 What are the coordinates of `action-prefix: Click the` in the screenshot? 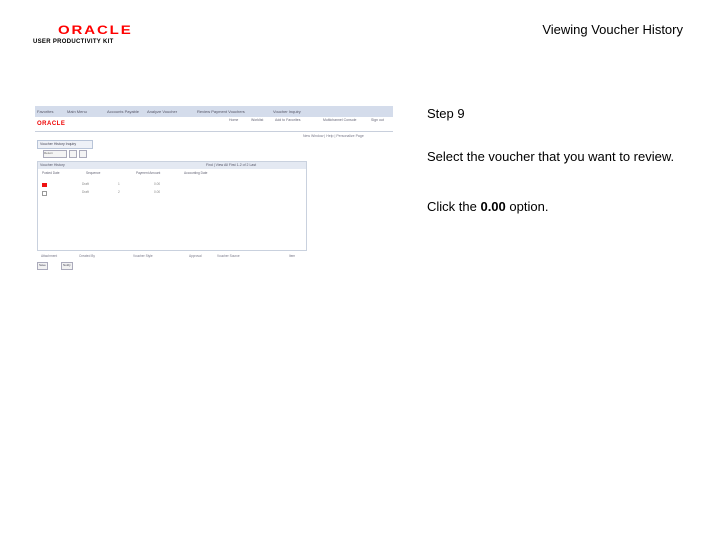 It's located at (454, 206).